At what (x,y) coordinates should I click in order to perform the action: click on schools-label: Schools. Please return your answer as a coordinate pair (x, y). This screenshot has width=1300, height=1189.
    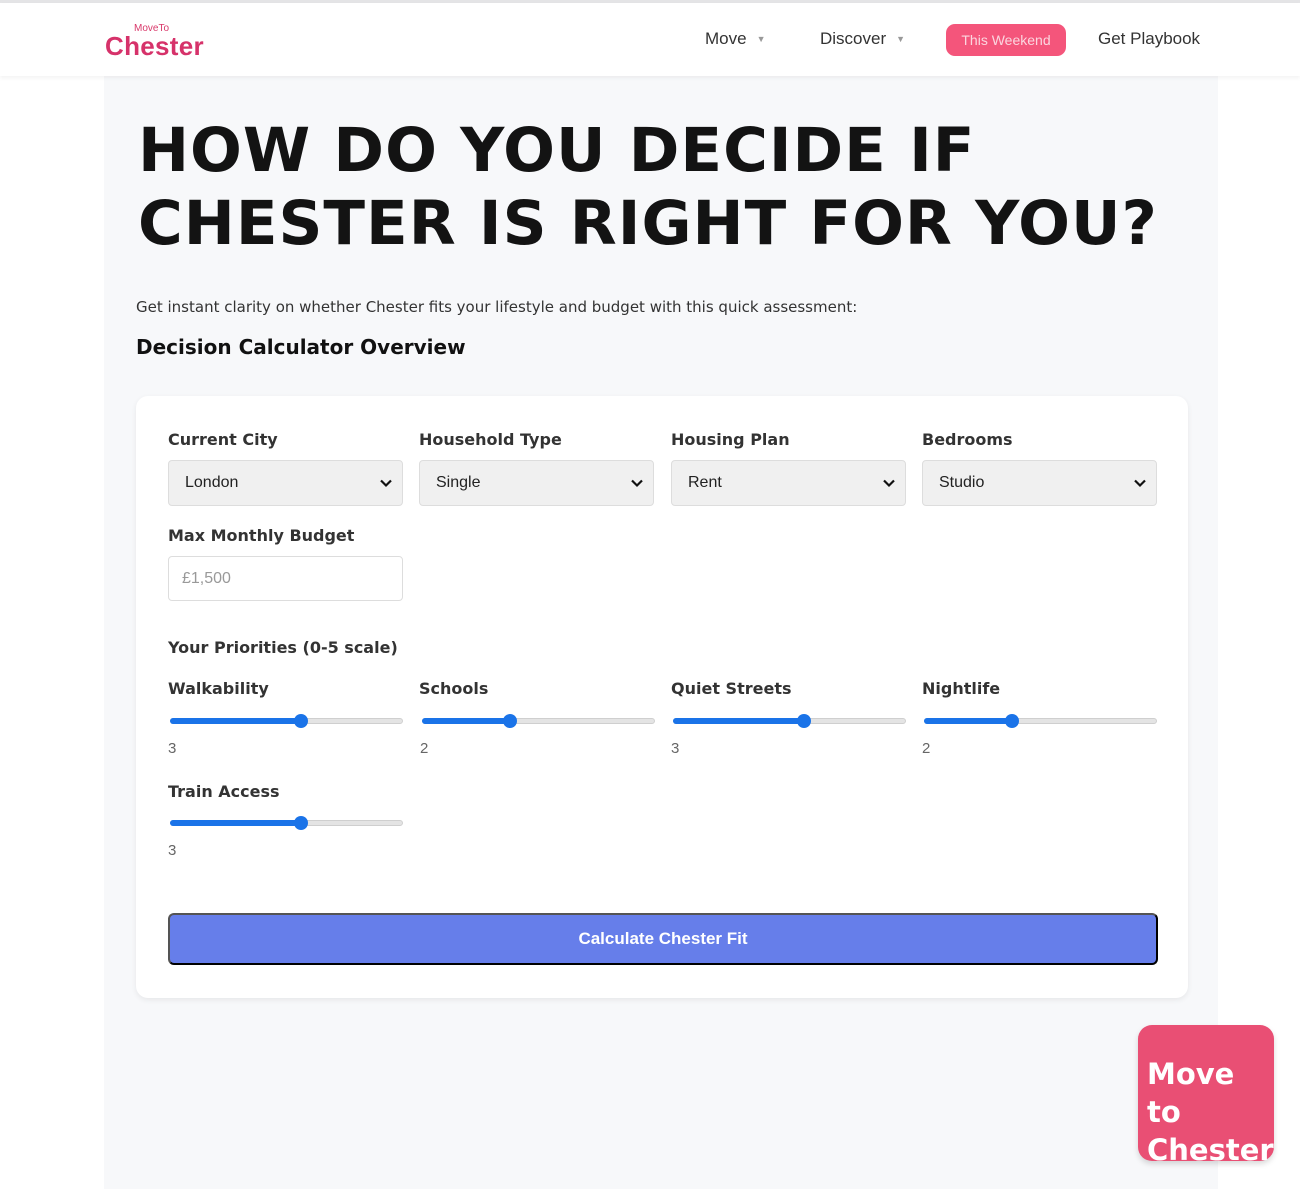
    Looking at the image, I should click on (454, 688).